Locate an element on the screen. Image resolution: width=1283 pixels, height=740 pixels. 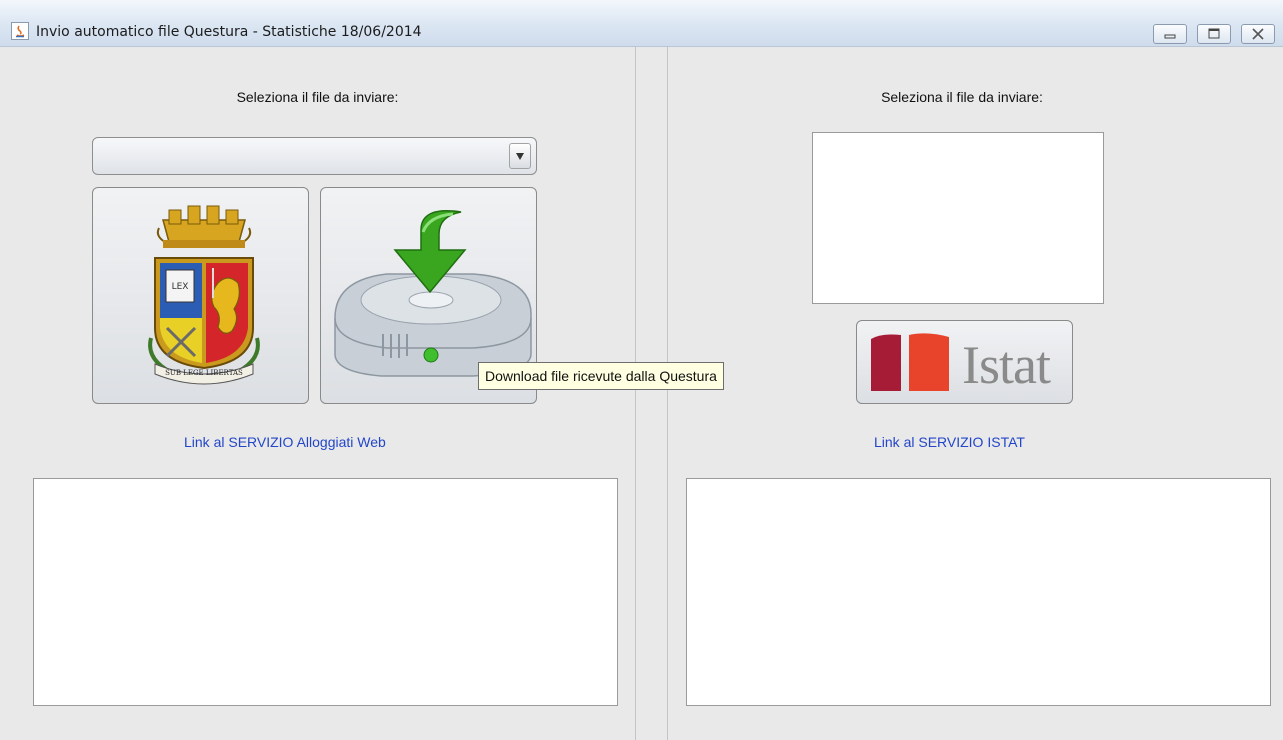
istat-logo-text: Istat is located at coordinates (1006, 365).